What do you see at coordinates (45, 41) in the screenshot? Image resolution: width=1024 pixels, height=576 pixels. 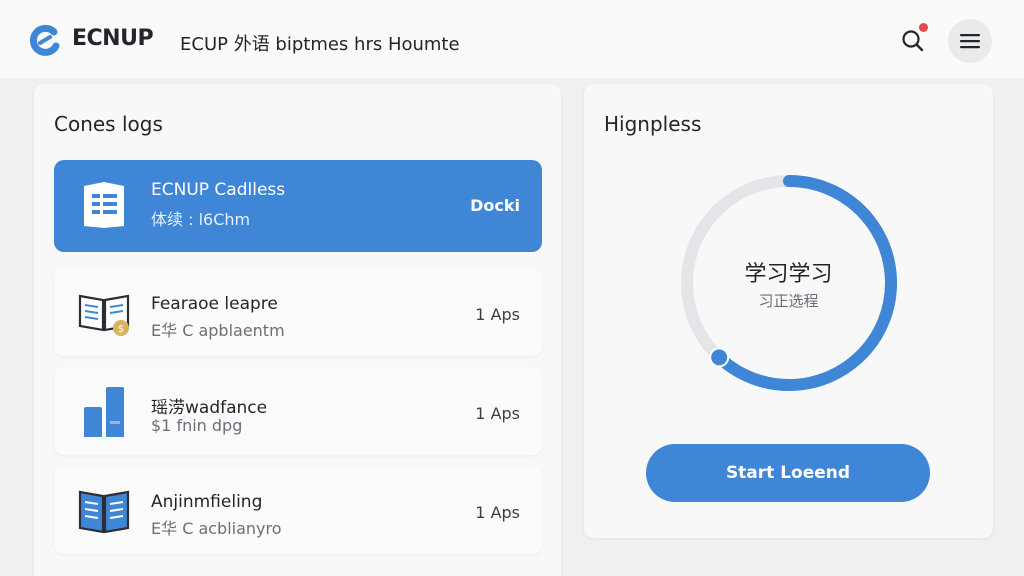 I see `app-logo-icon` at bounding box center [45, 41].